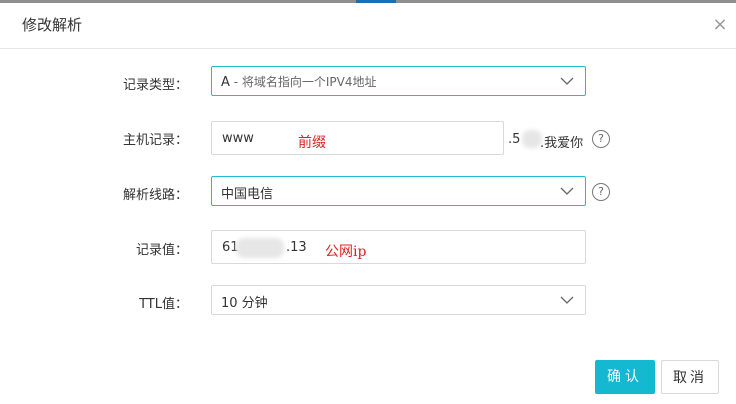  Describe the element at coordinates (244, 303) in the screenshot. I see `ttl-value: 10 分钟` at that location.